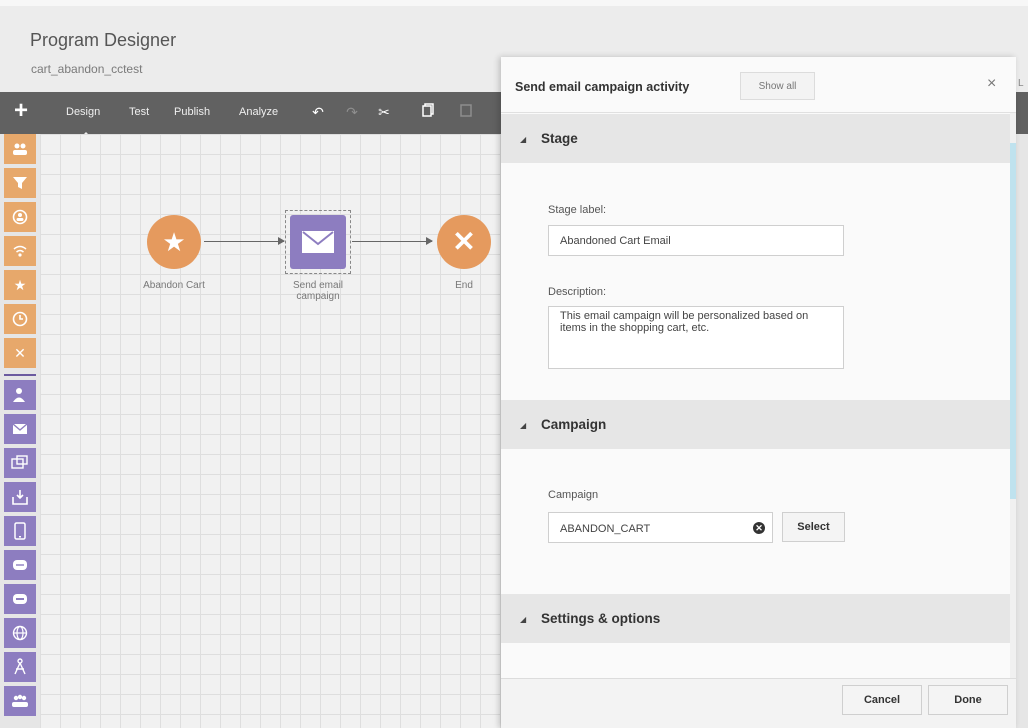  I want to click on program-name: cart_abandon_cctest, so click(87, 69).